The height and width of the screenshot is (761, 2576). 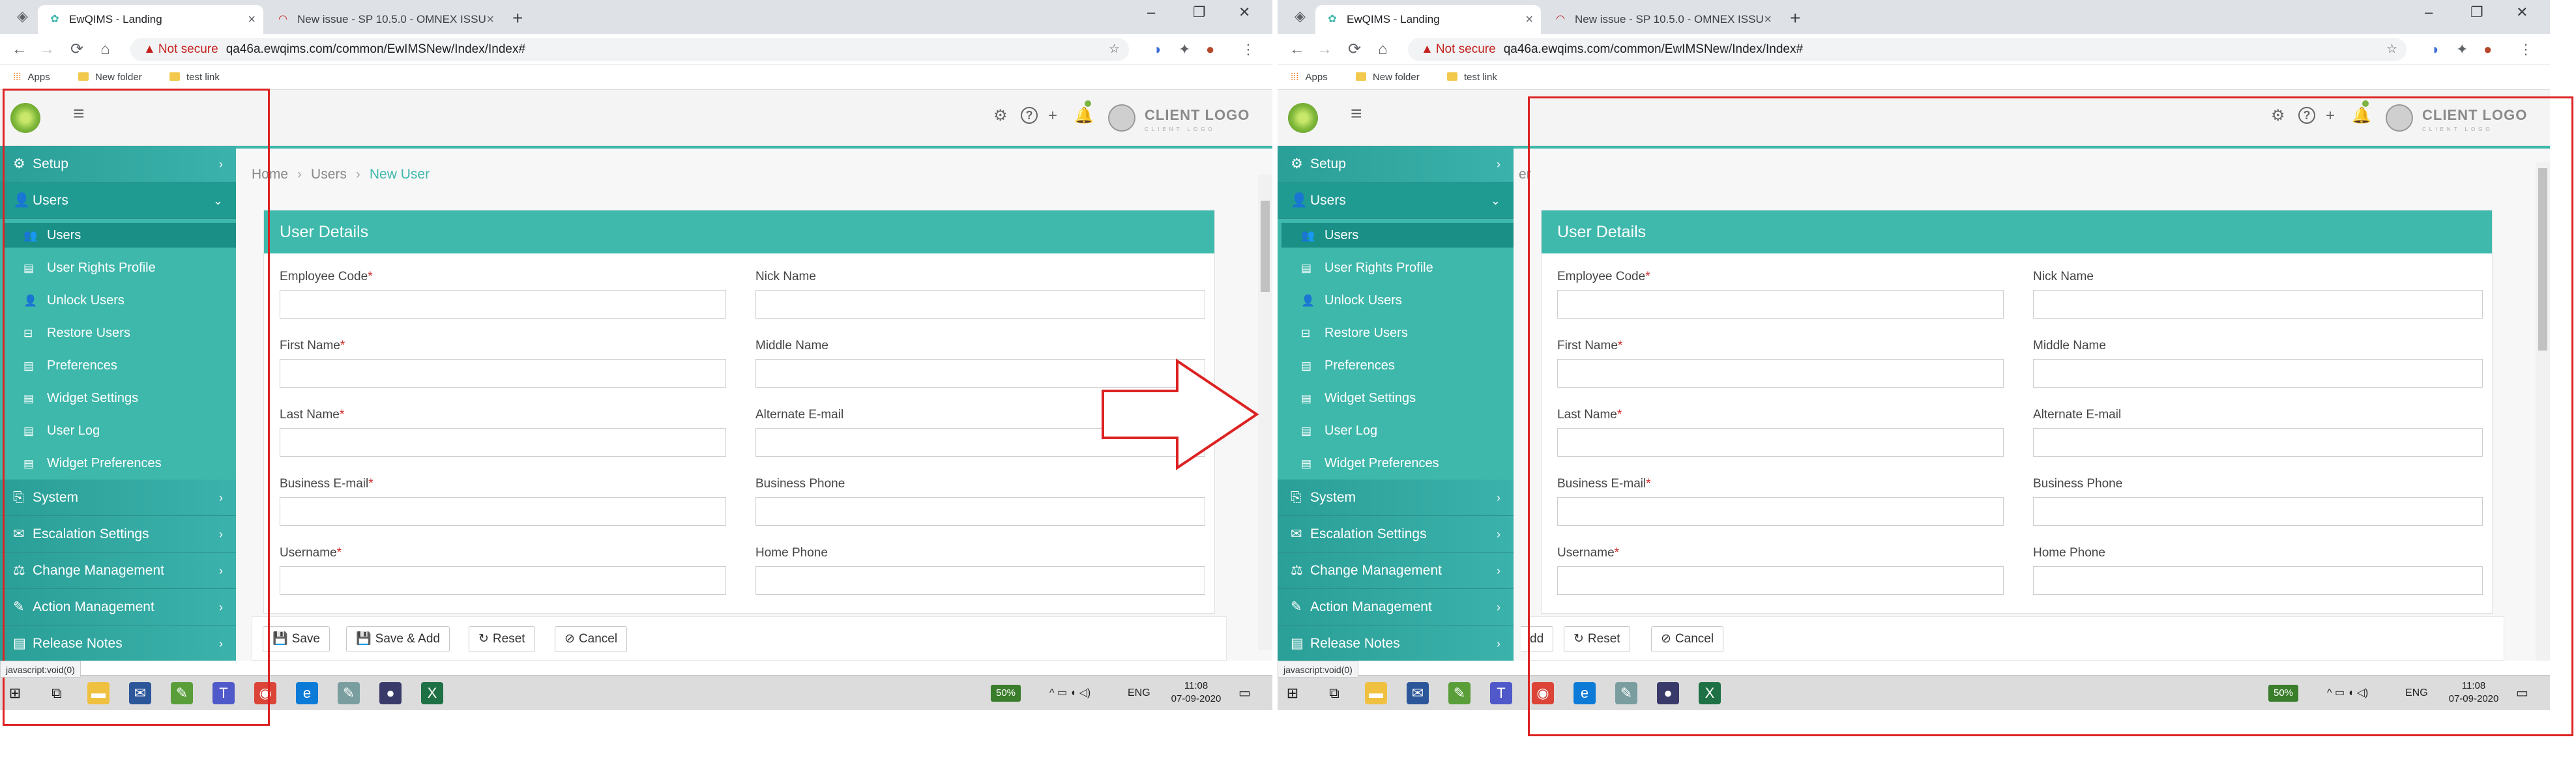 What do you see at coordinates (1396, 398) in the screenshot?
I see `sidebar-subitem-widget-settings: ▤ Widget Settings` at bounding box center [1396, 398].